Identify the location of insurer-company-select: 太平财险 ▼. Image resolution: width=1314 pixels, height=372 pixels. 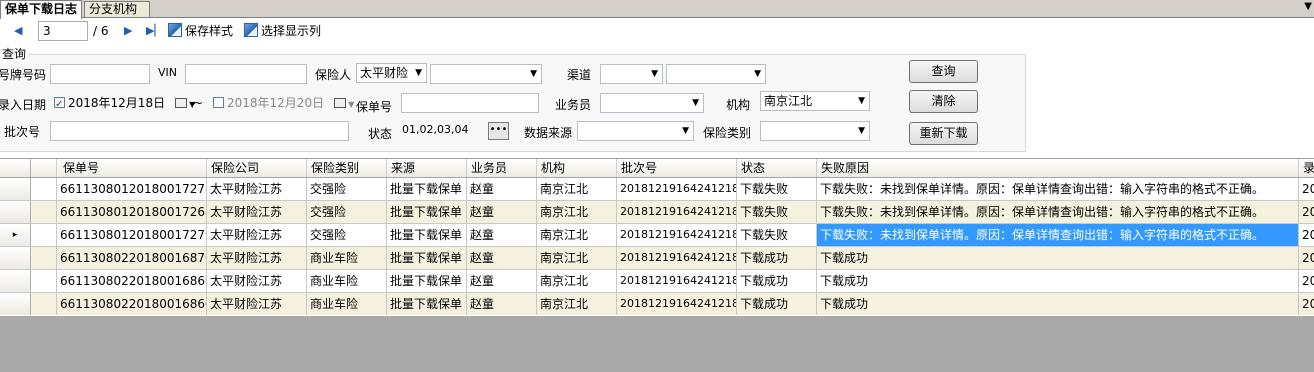
(391, 73).